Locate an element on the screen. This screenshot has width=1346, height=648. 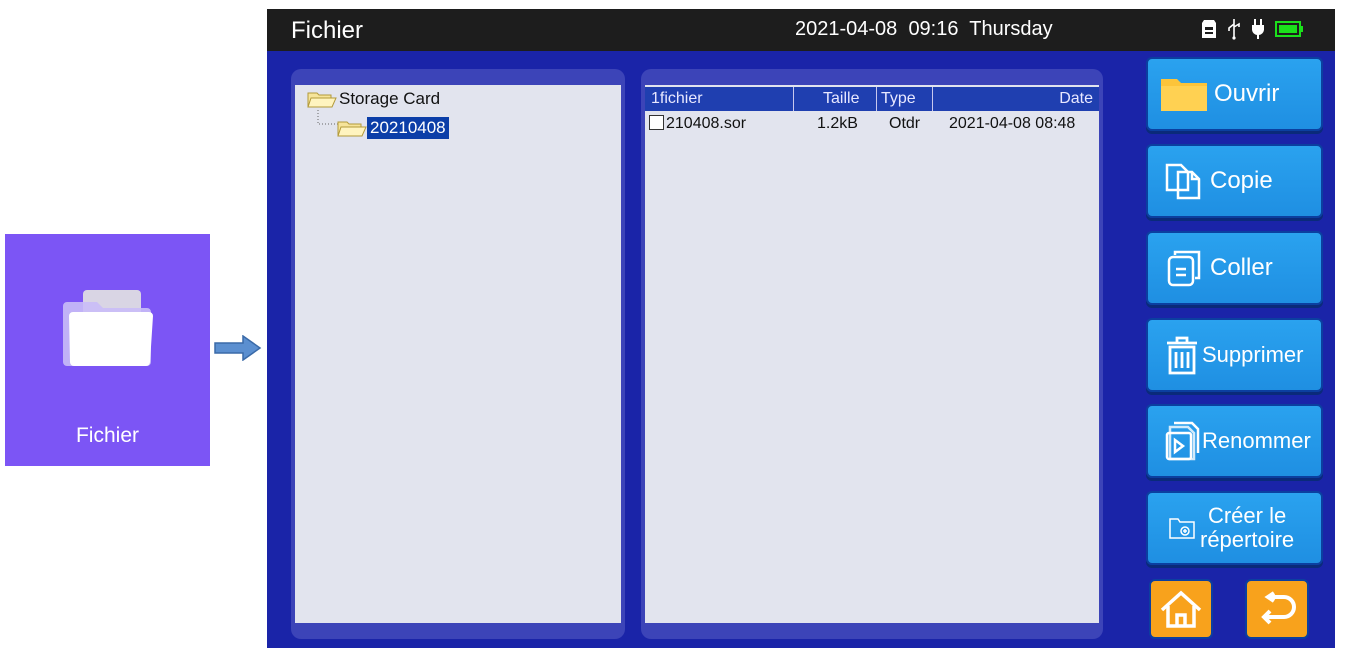
file-size: 1.2kB is located at coordinates (837, 123).